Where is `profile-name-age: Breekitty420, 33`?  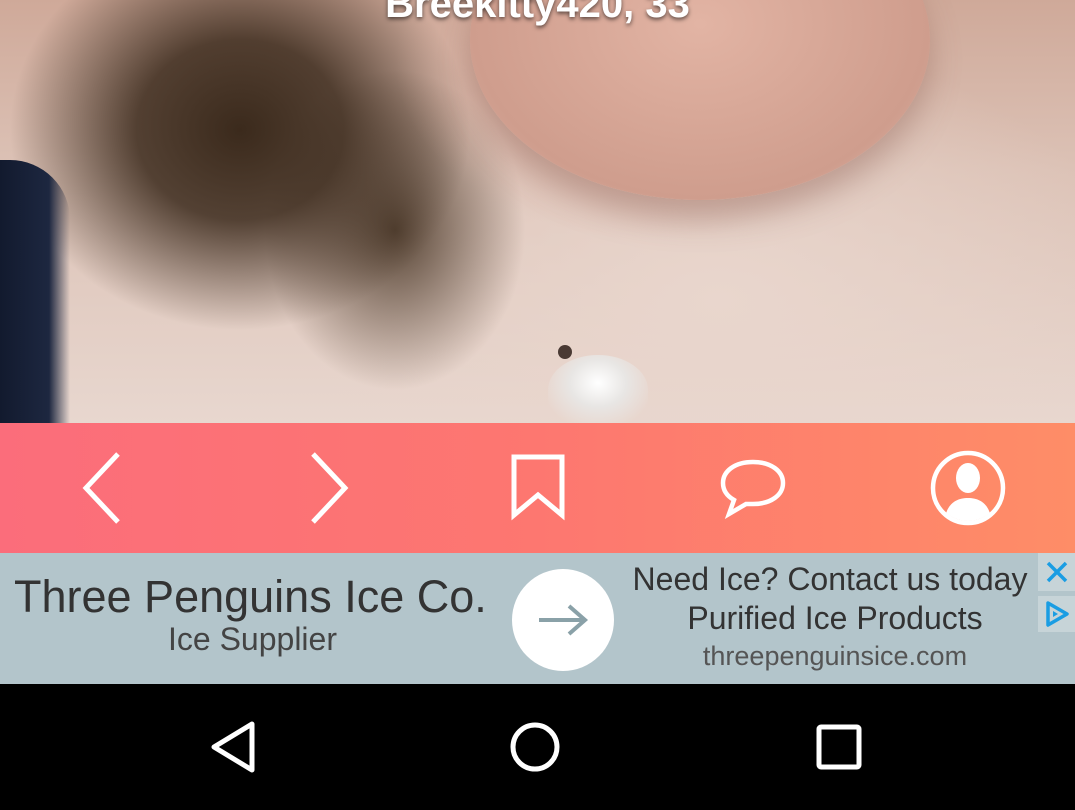 profile-name-age: Breekitty420, 33 is located at coordinates (537, 13).